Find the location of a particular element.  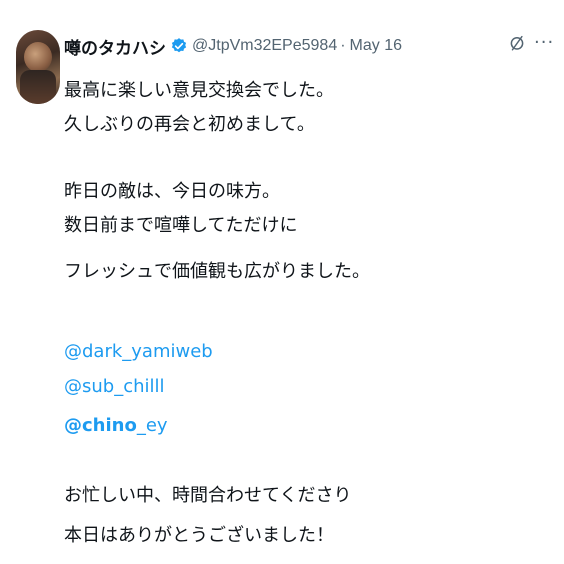

more-options-button: ··· is located at coordinates (544, 43).